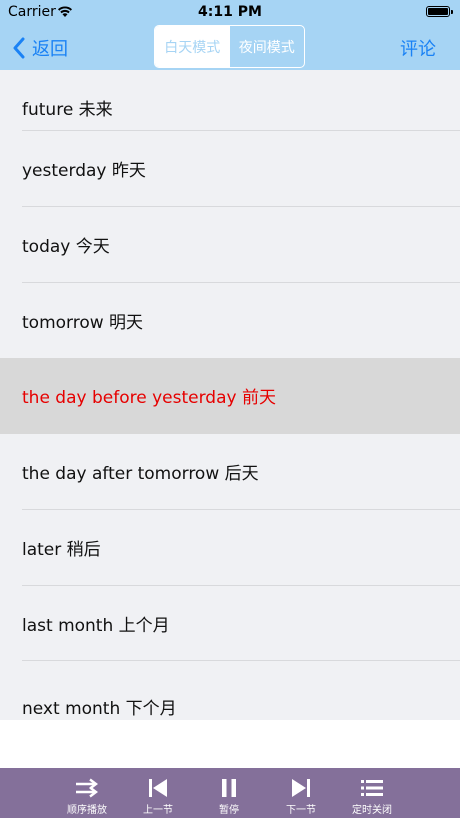  I want to click on list-item: later 稍后, so click(230, 548).